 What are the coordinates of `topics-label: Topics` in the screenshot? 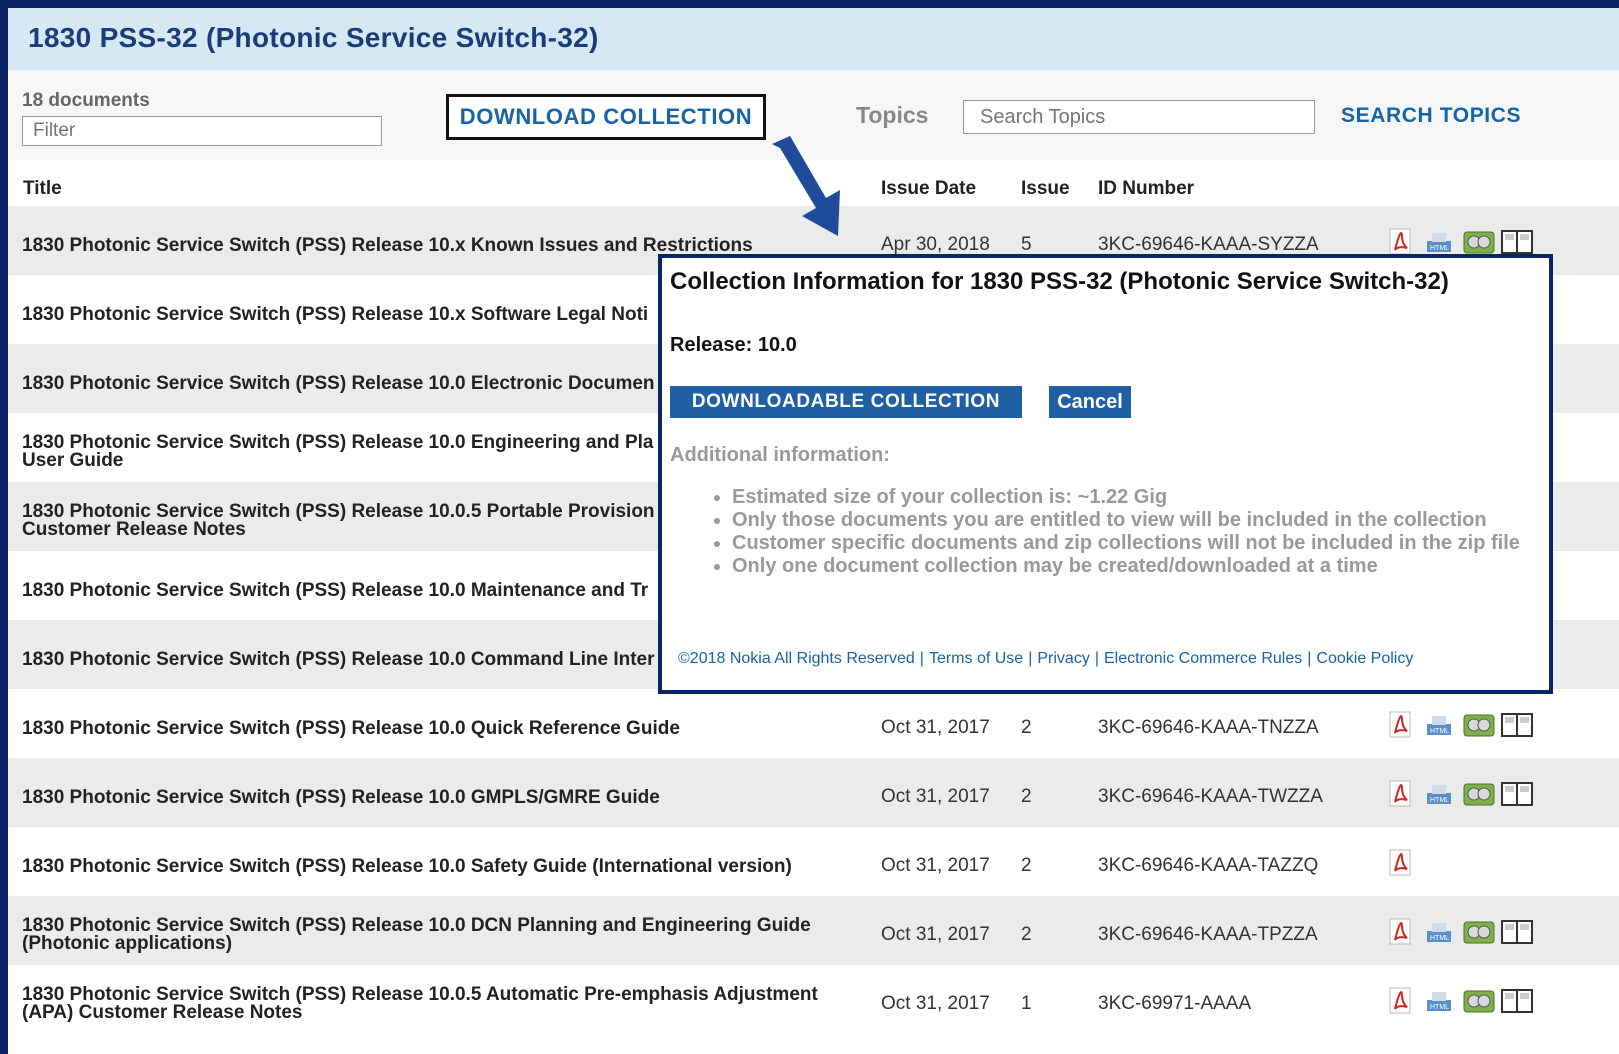 It's located at (892, 115).